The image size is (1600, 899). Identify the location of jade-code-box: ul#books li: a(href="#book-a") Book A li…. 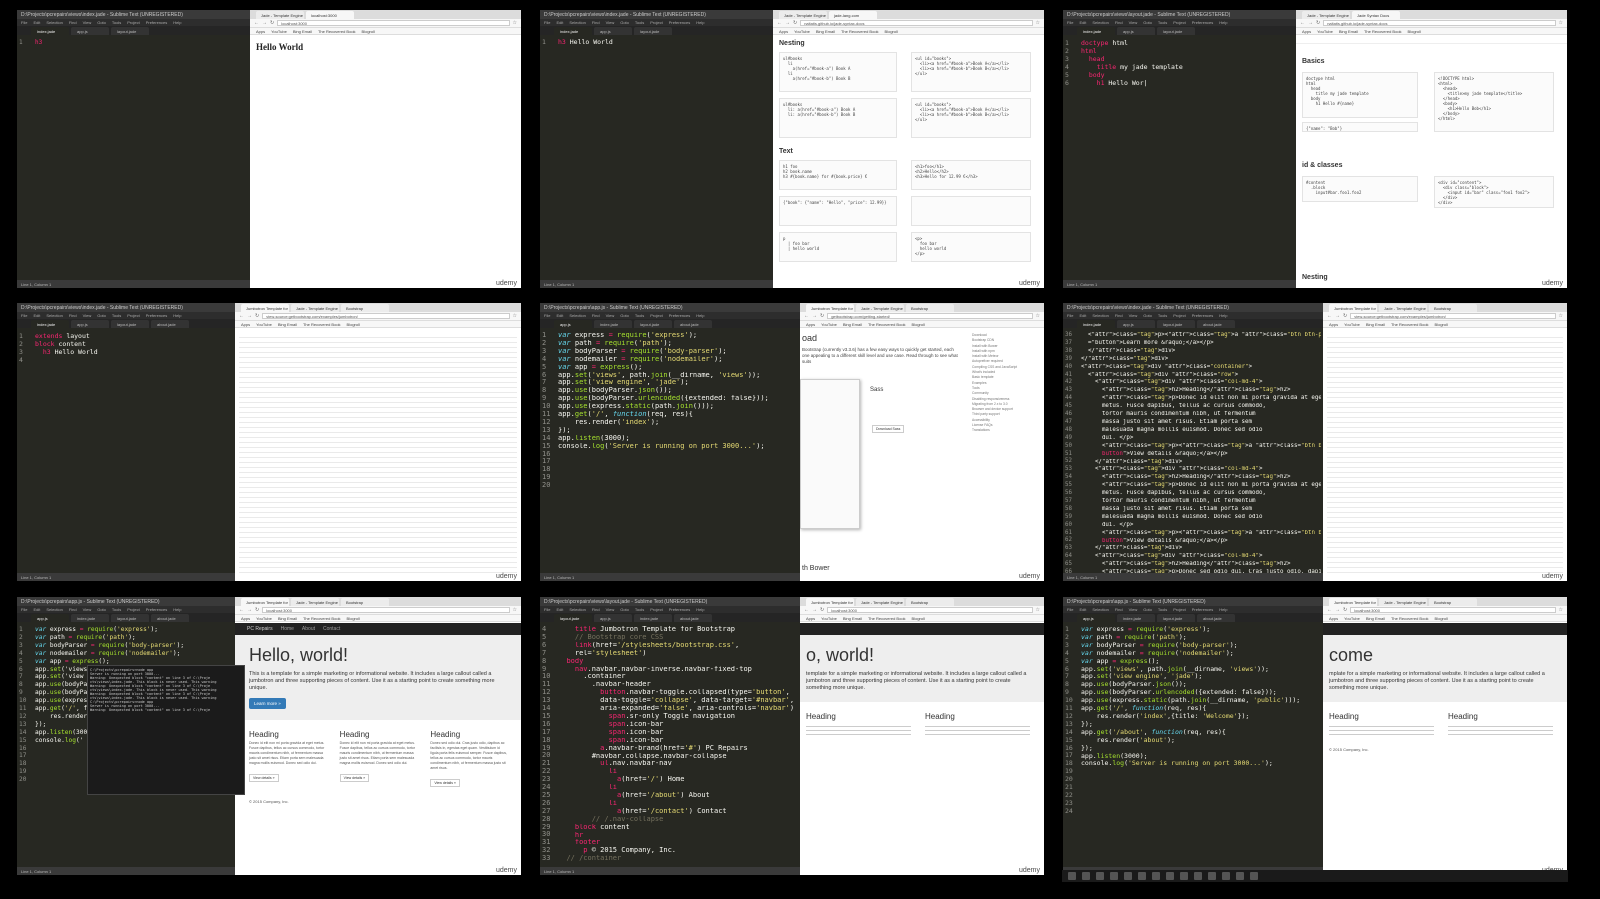
(838, 118).